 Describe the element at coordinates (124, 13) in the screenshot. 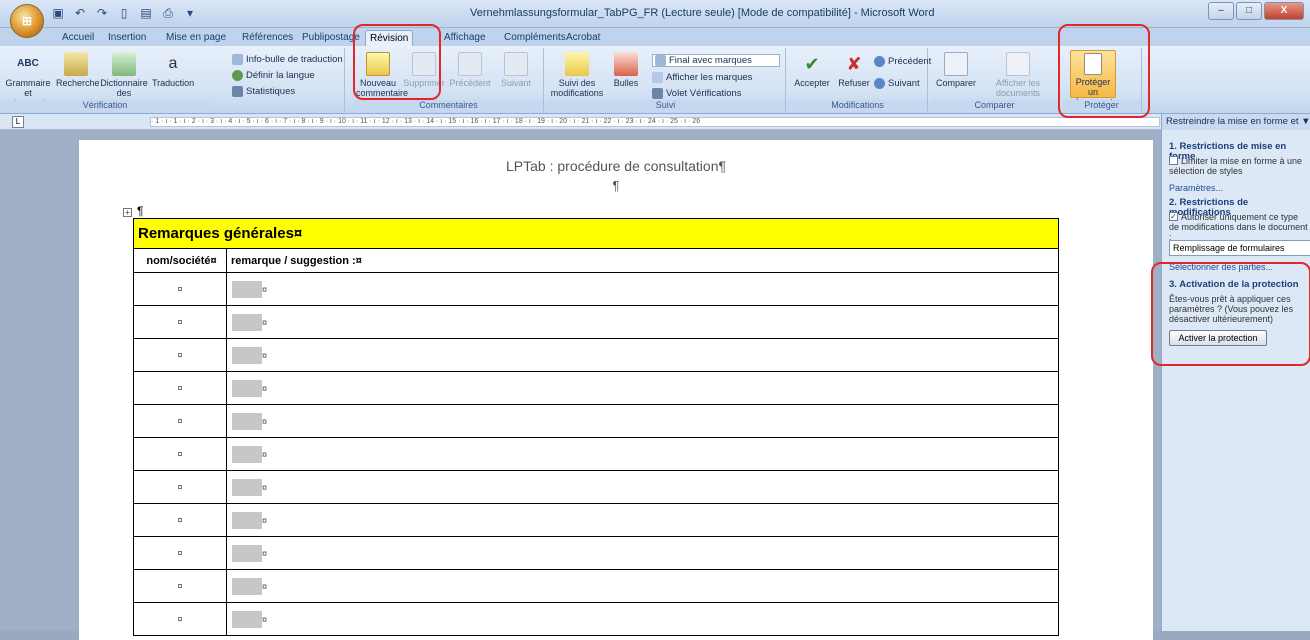

I see `new-doc-icon: ▯` at that location.